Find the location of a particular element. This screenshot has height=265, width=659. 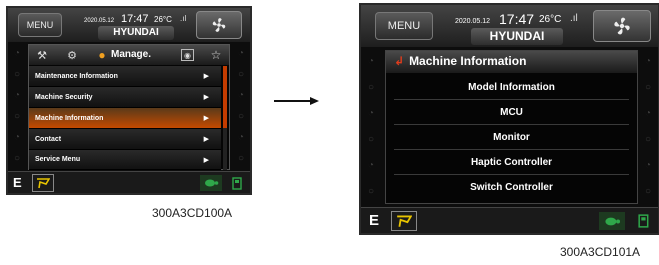

menu-header: ⚒ ⚙ ● Manage. ◉ ☆ is located at coordinates (129, 55).